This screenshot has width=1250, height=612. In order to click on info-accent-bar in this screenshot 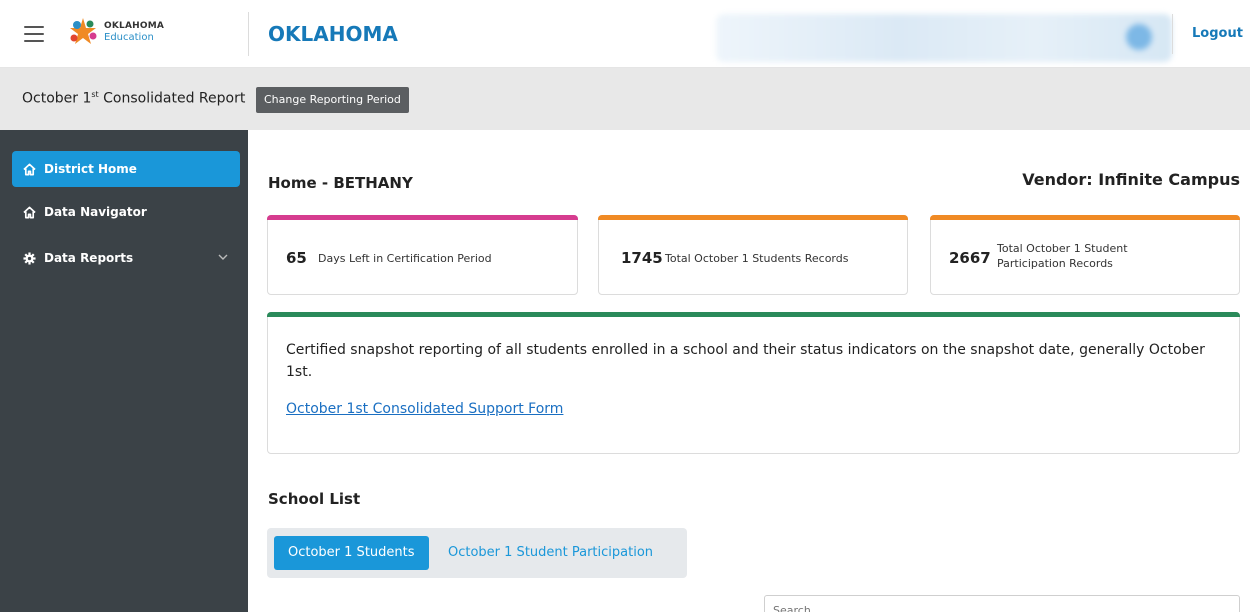, I will do `click(753, 314)`.